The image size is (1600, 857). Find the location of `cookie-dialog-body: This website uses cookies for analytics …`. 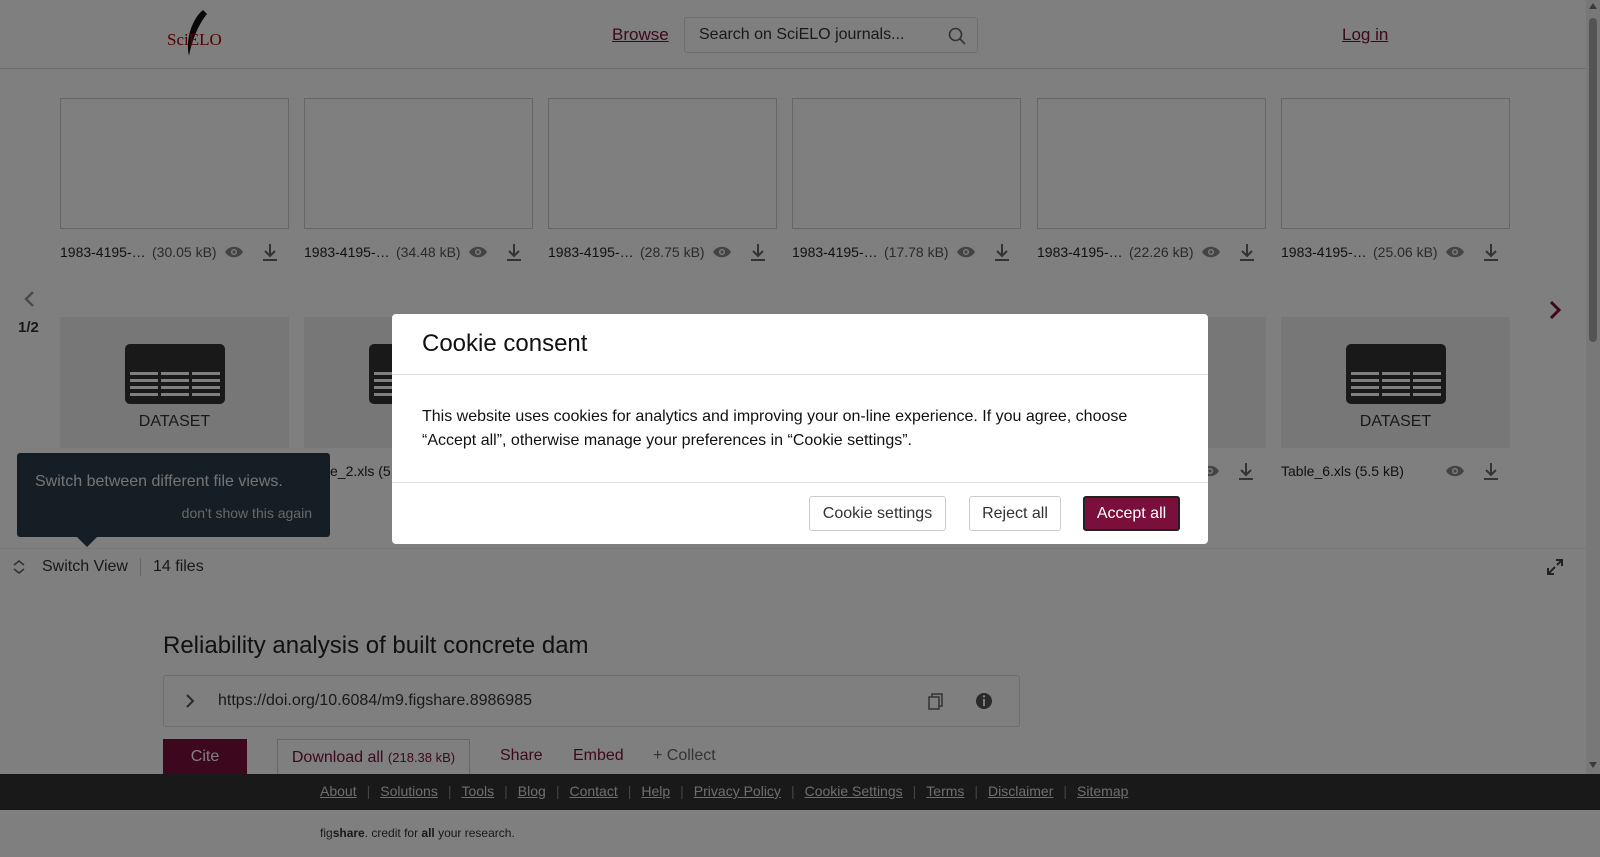

cookie-dialog-body: This website uses cookies for analytics … is located at coordinates (775, 428).